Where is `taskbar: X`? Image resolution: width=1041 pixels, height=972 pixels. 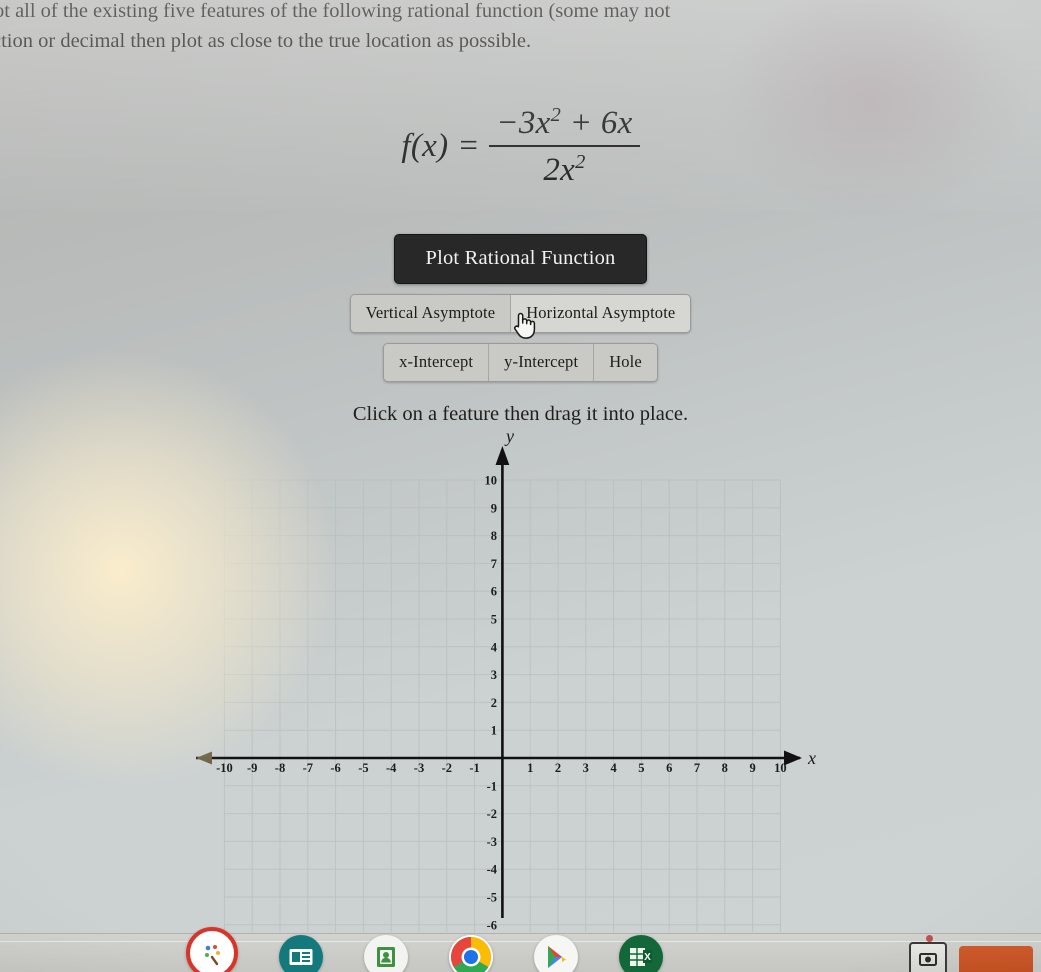
taskbar: X is located at coordinates (520, 949).